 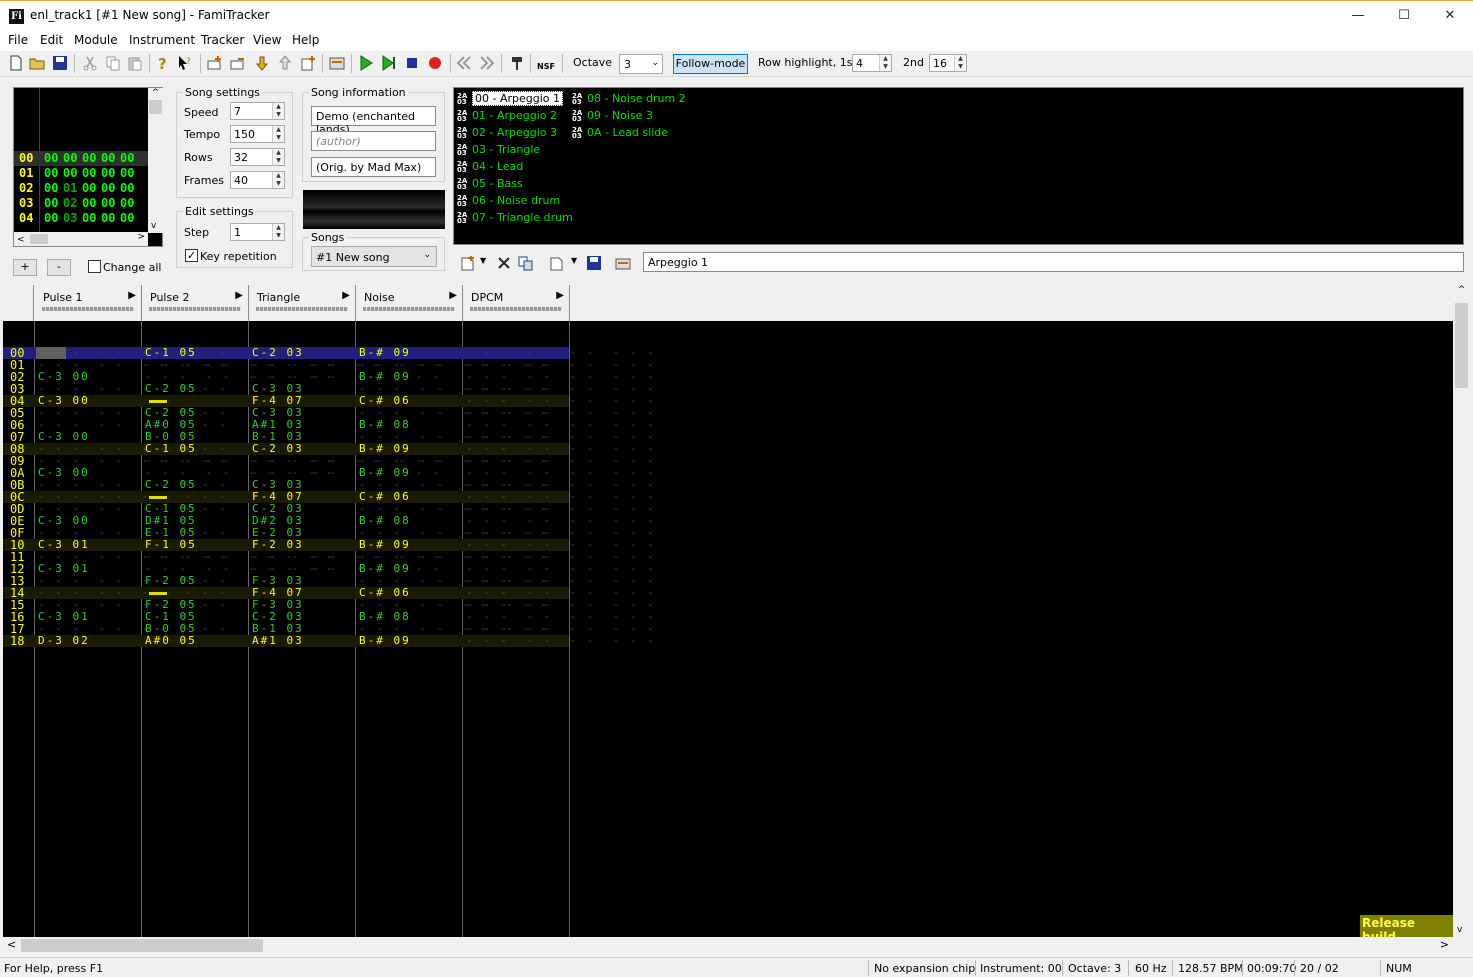 What do you see at coordinates (594, 263) in the screenshot?
I see `save-instrument-icon` at bounding box center [594, 263].